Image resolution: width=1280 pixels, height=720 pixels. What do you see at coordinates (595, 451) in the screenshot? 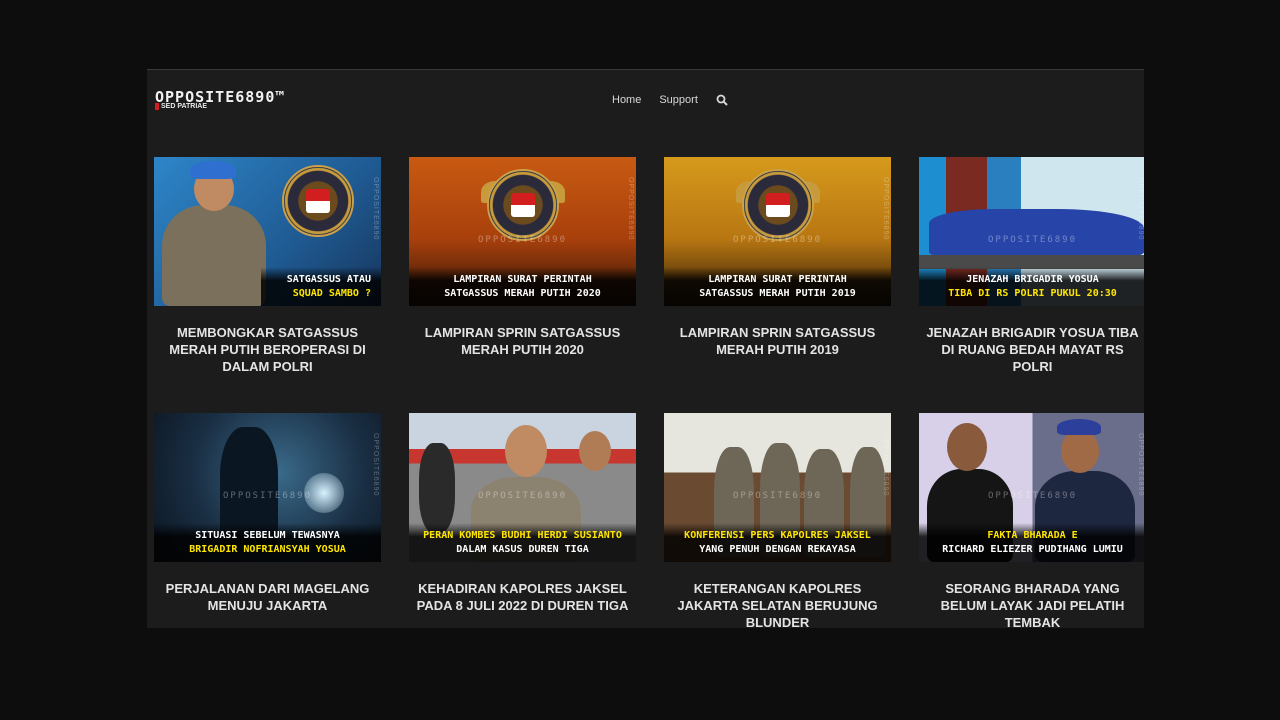
I see `officer-head-right` at bounding box center [595, 451].